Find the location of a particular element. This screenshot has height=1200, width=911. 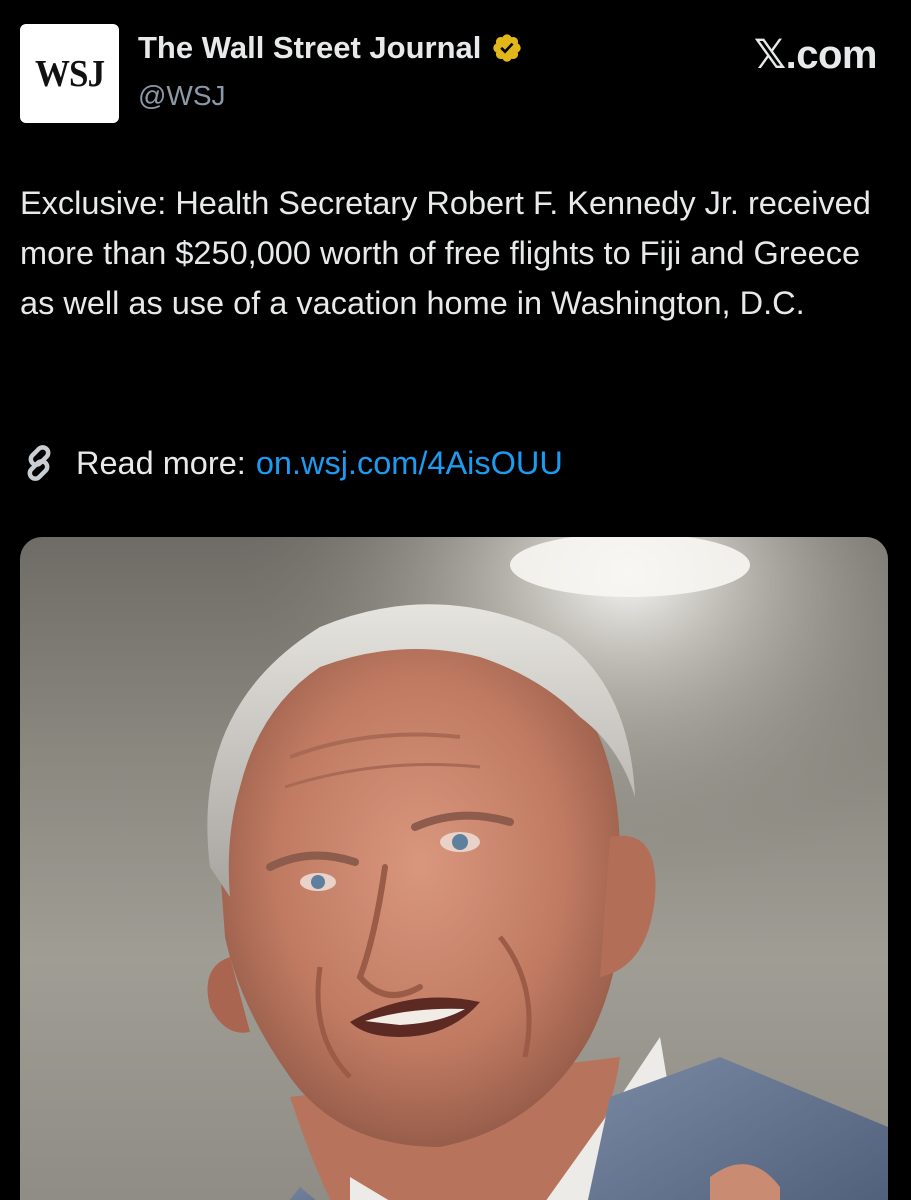

author-name-row: The Wall Street Journal is located at coordinates (330, 48).